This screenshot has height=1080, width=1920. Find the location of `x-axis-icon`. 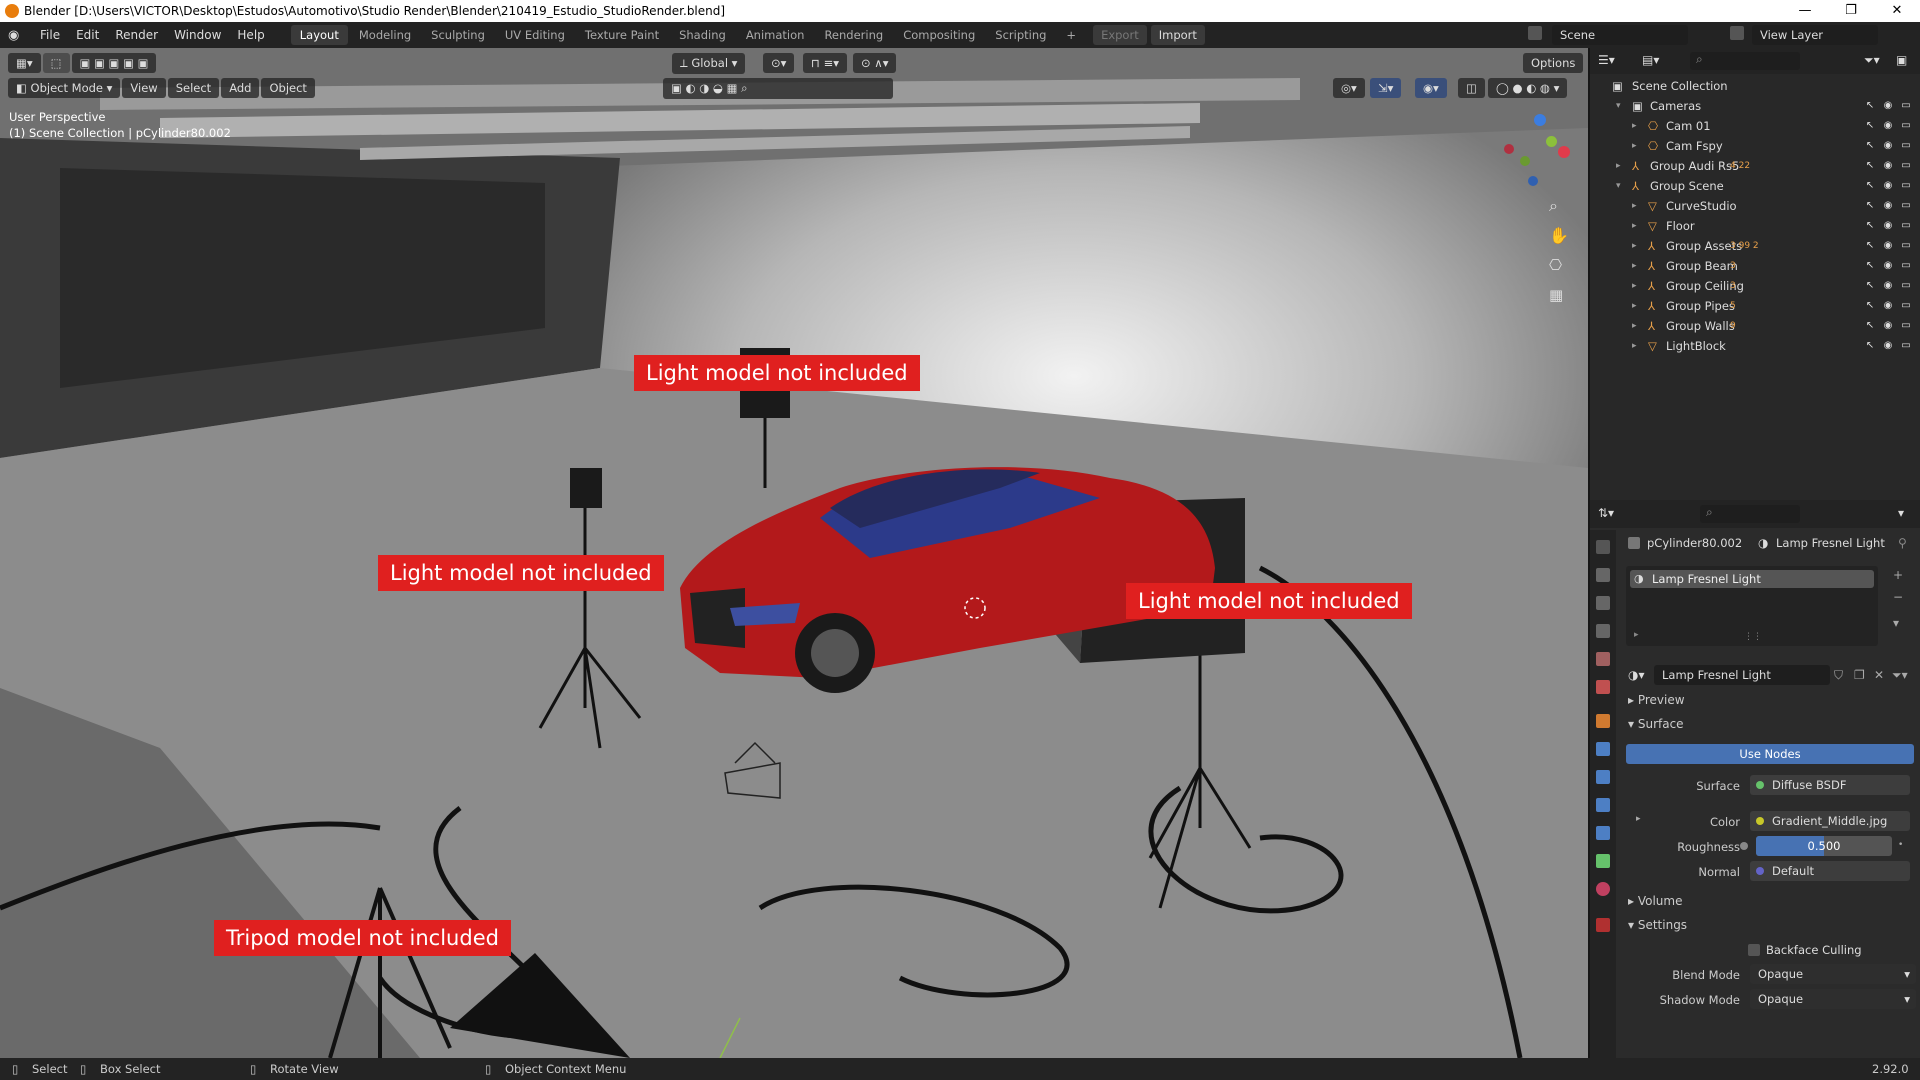

x-axis-icon is located at coordinates (1564, 152).